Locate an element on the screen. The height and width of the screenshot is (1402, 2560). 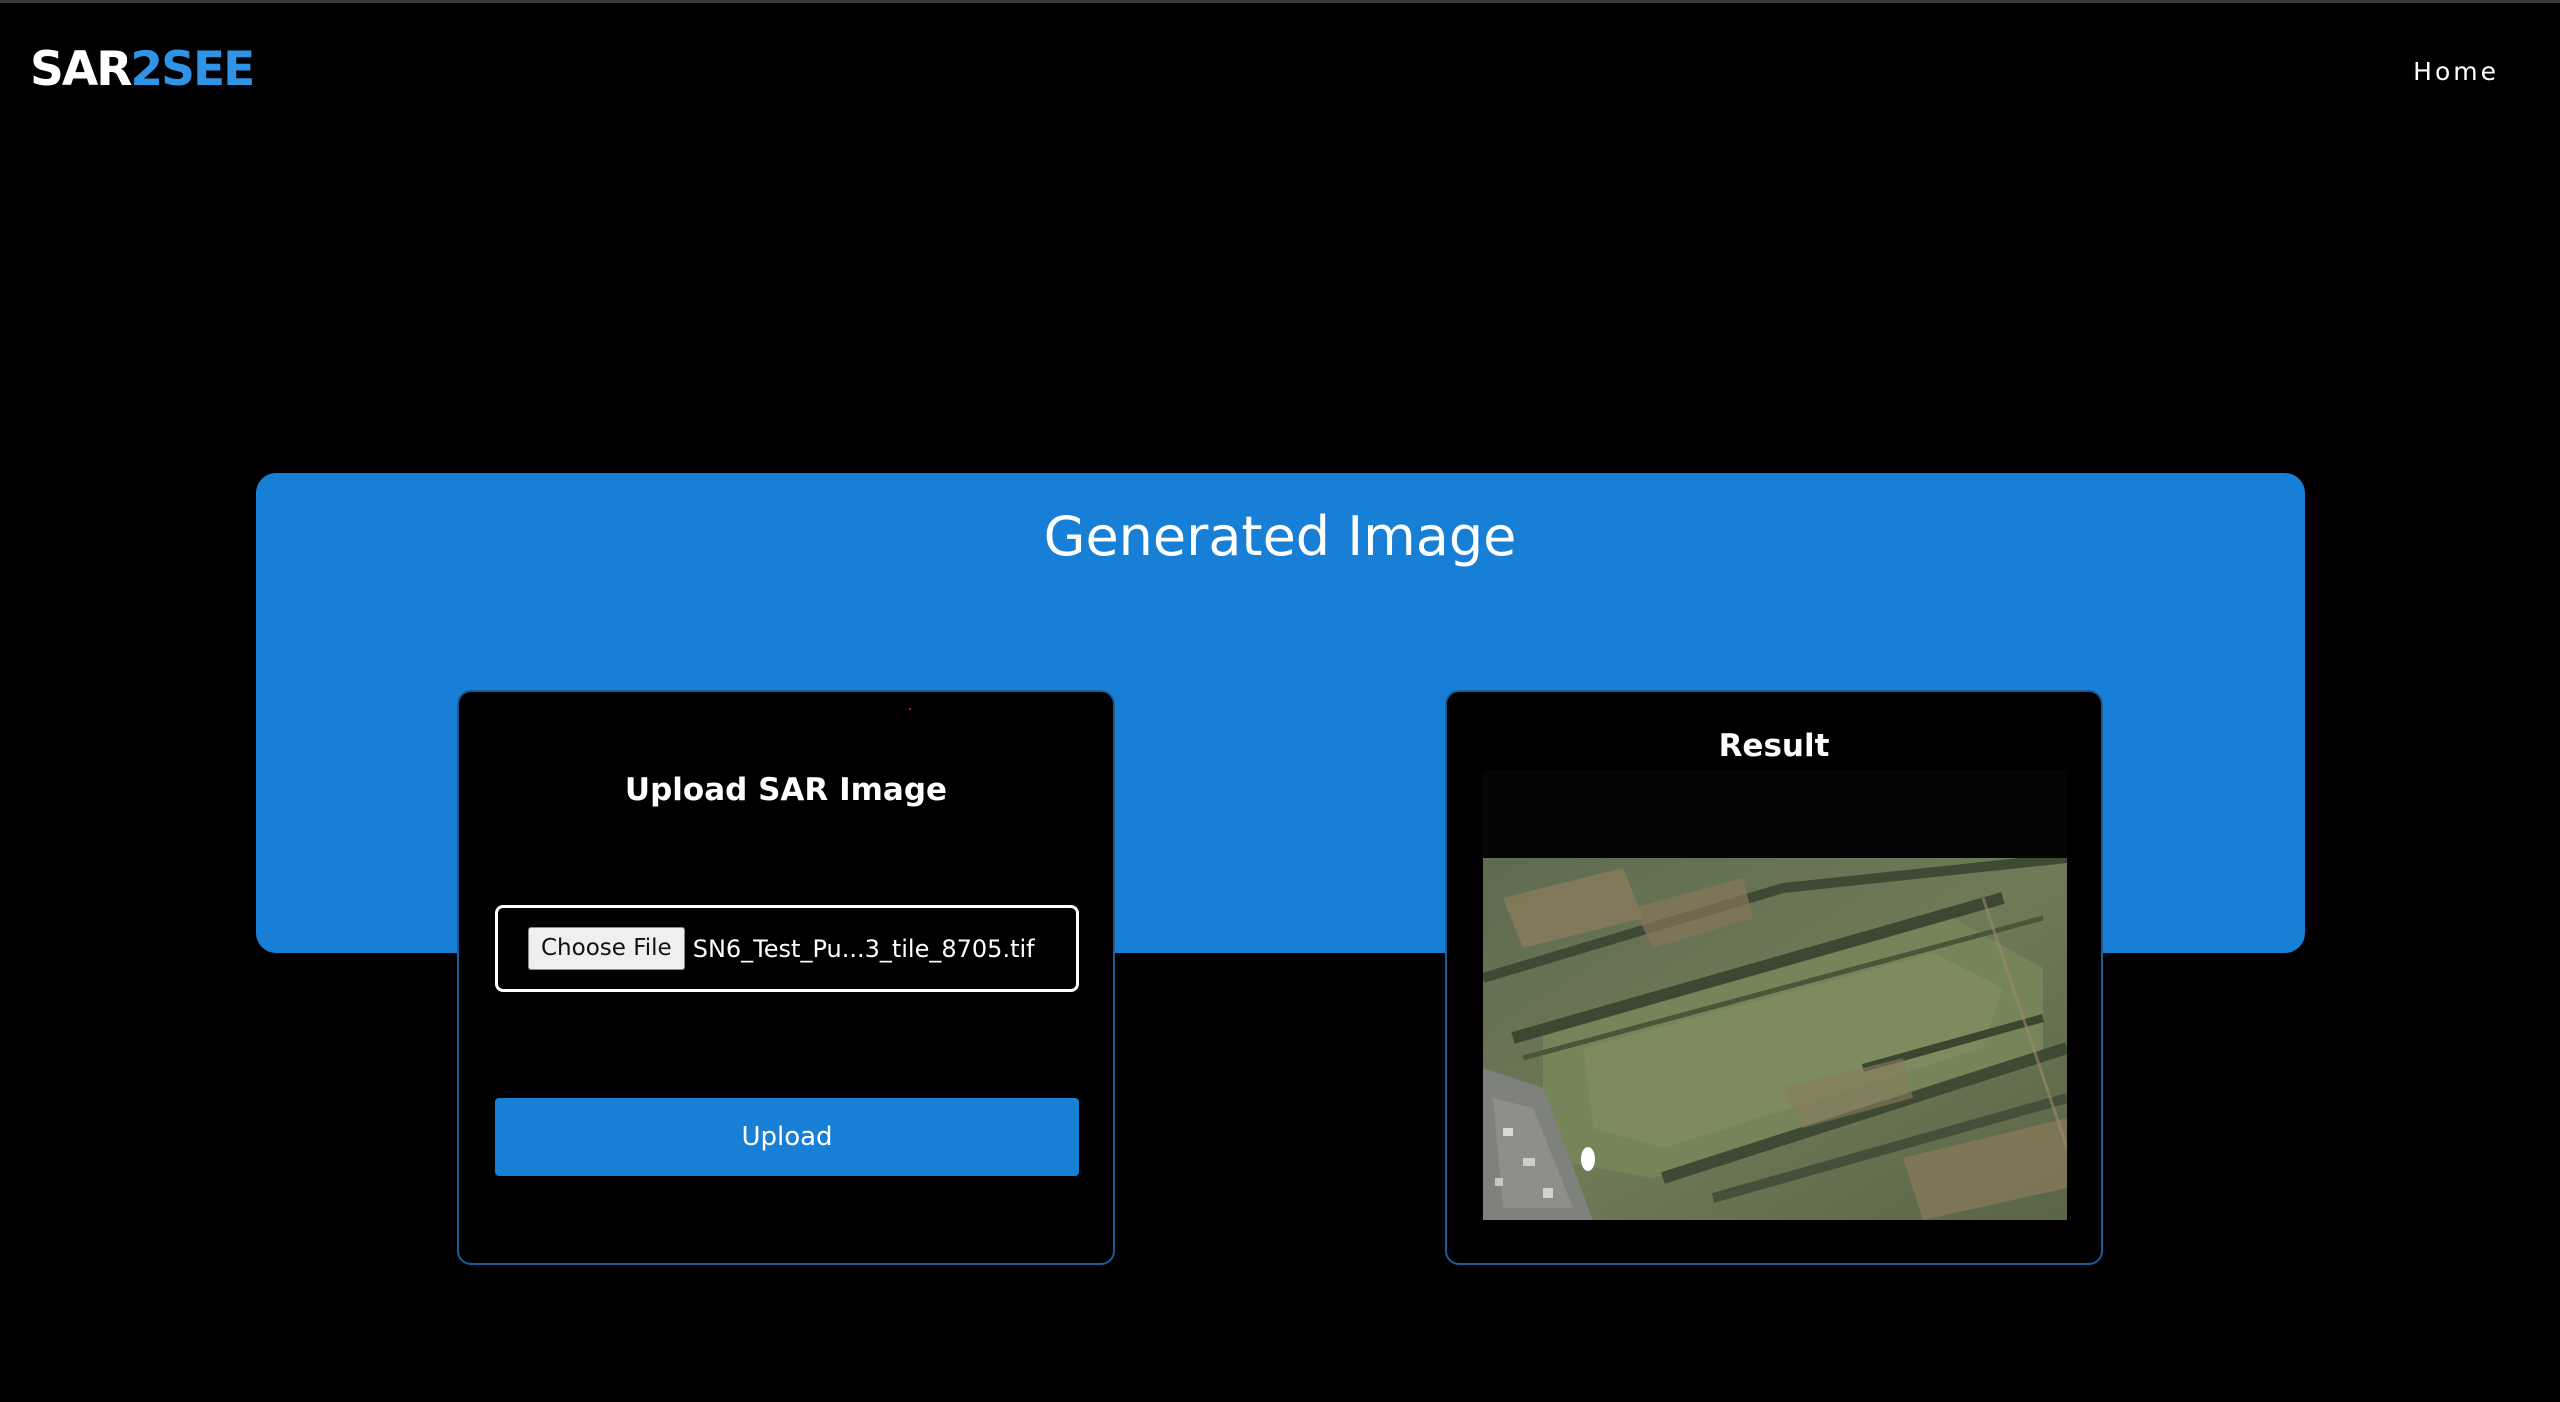
logo: SAR2SEE is located at coordinates (142, 70).